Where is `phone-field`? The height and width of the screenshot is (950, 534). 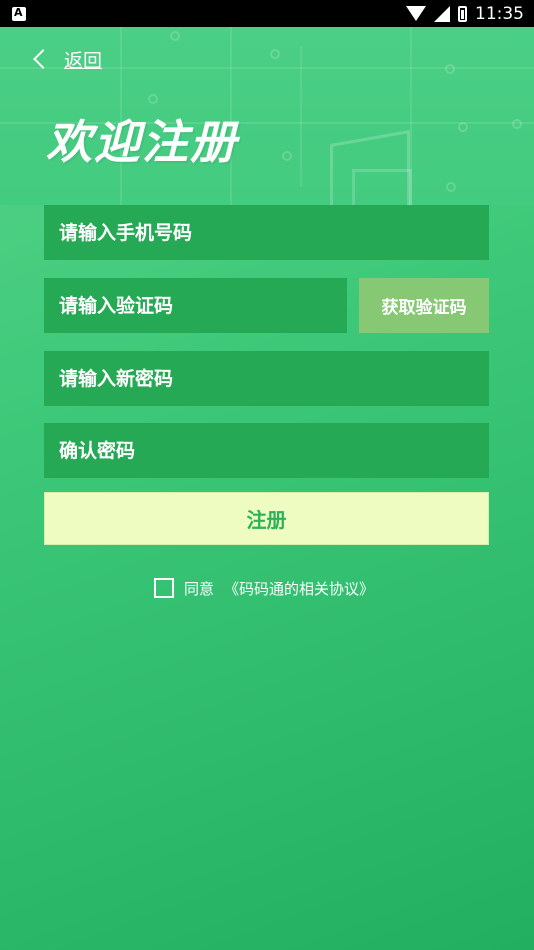
phone-field is located at coordinates (266, 232).